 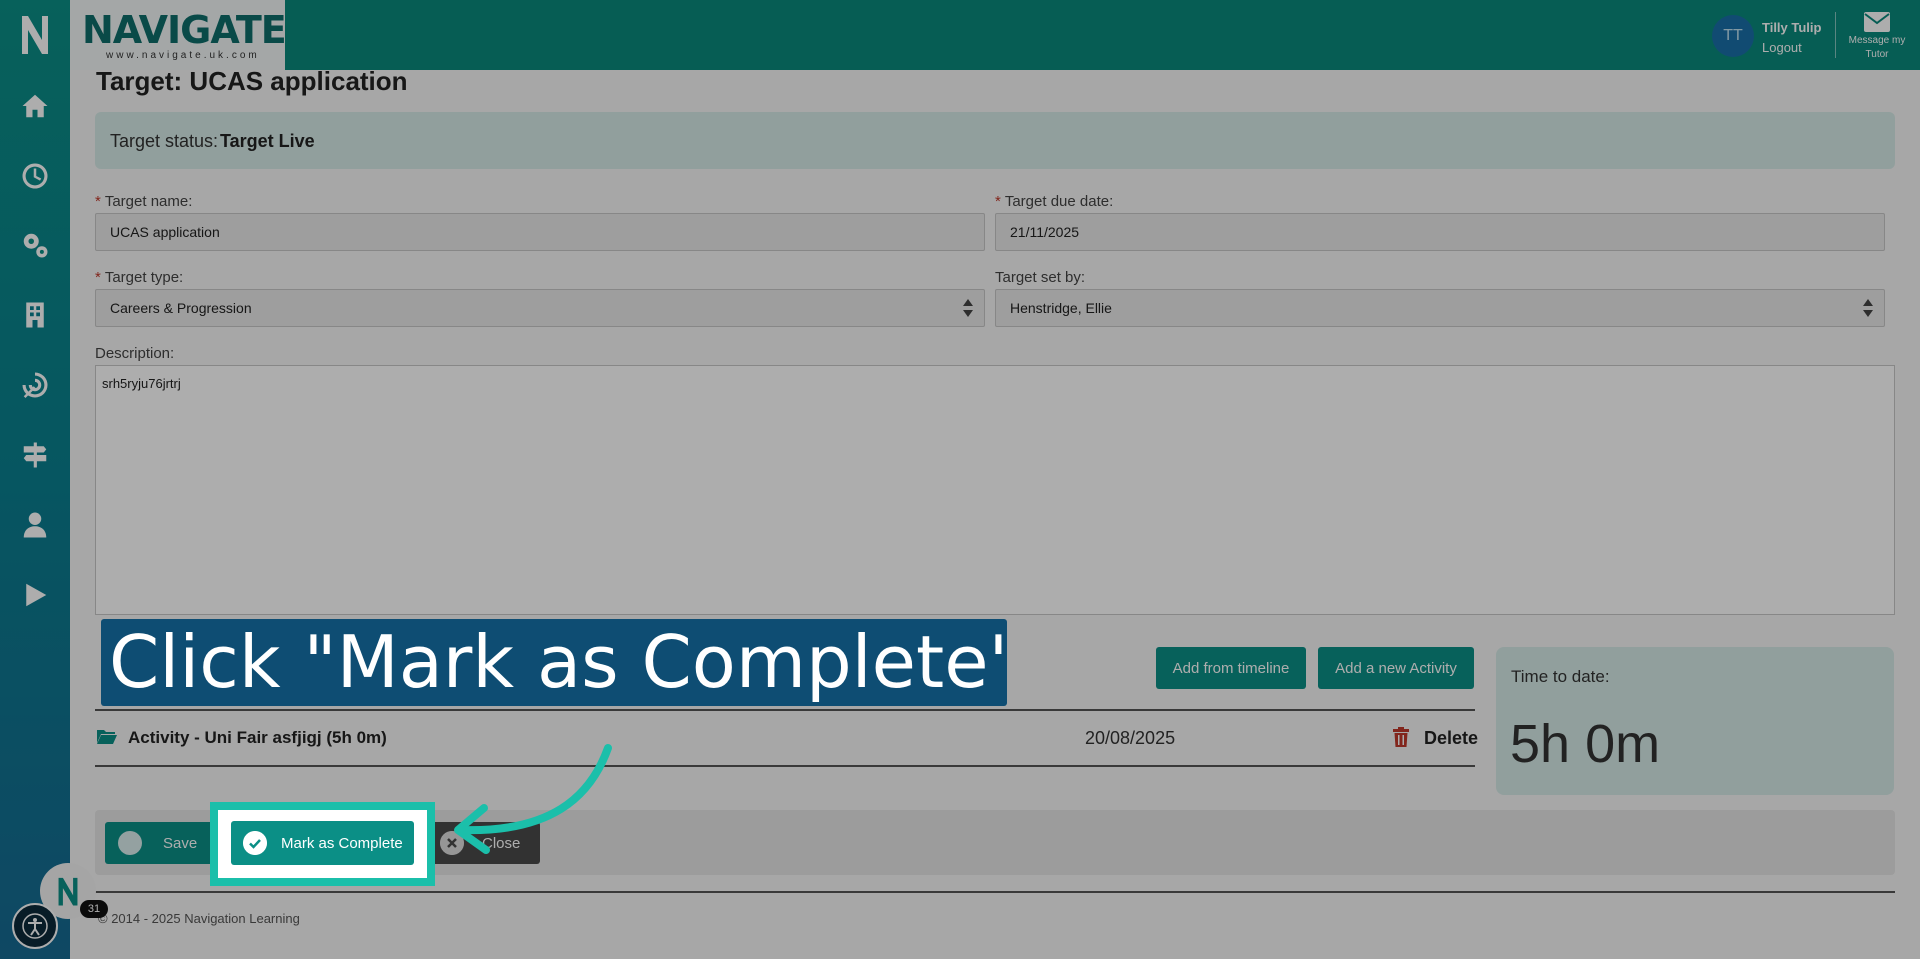 What do you see at coordinates (35, 479) in the screenshot?
I see `sidebar` at bounding box center [35, 479].